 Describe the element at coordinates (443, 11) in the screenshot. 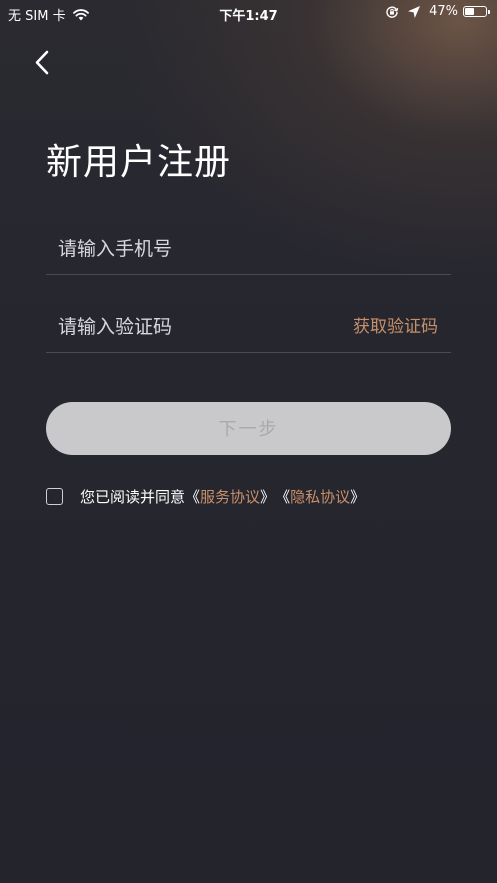

I see `battery-percent: 47%` at that location.